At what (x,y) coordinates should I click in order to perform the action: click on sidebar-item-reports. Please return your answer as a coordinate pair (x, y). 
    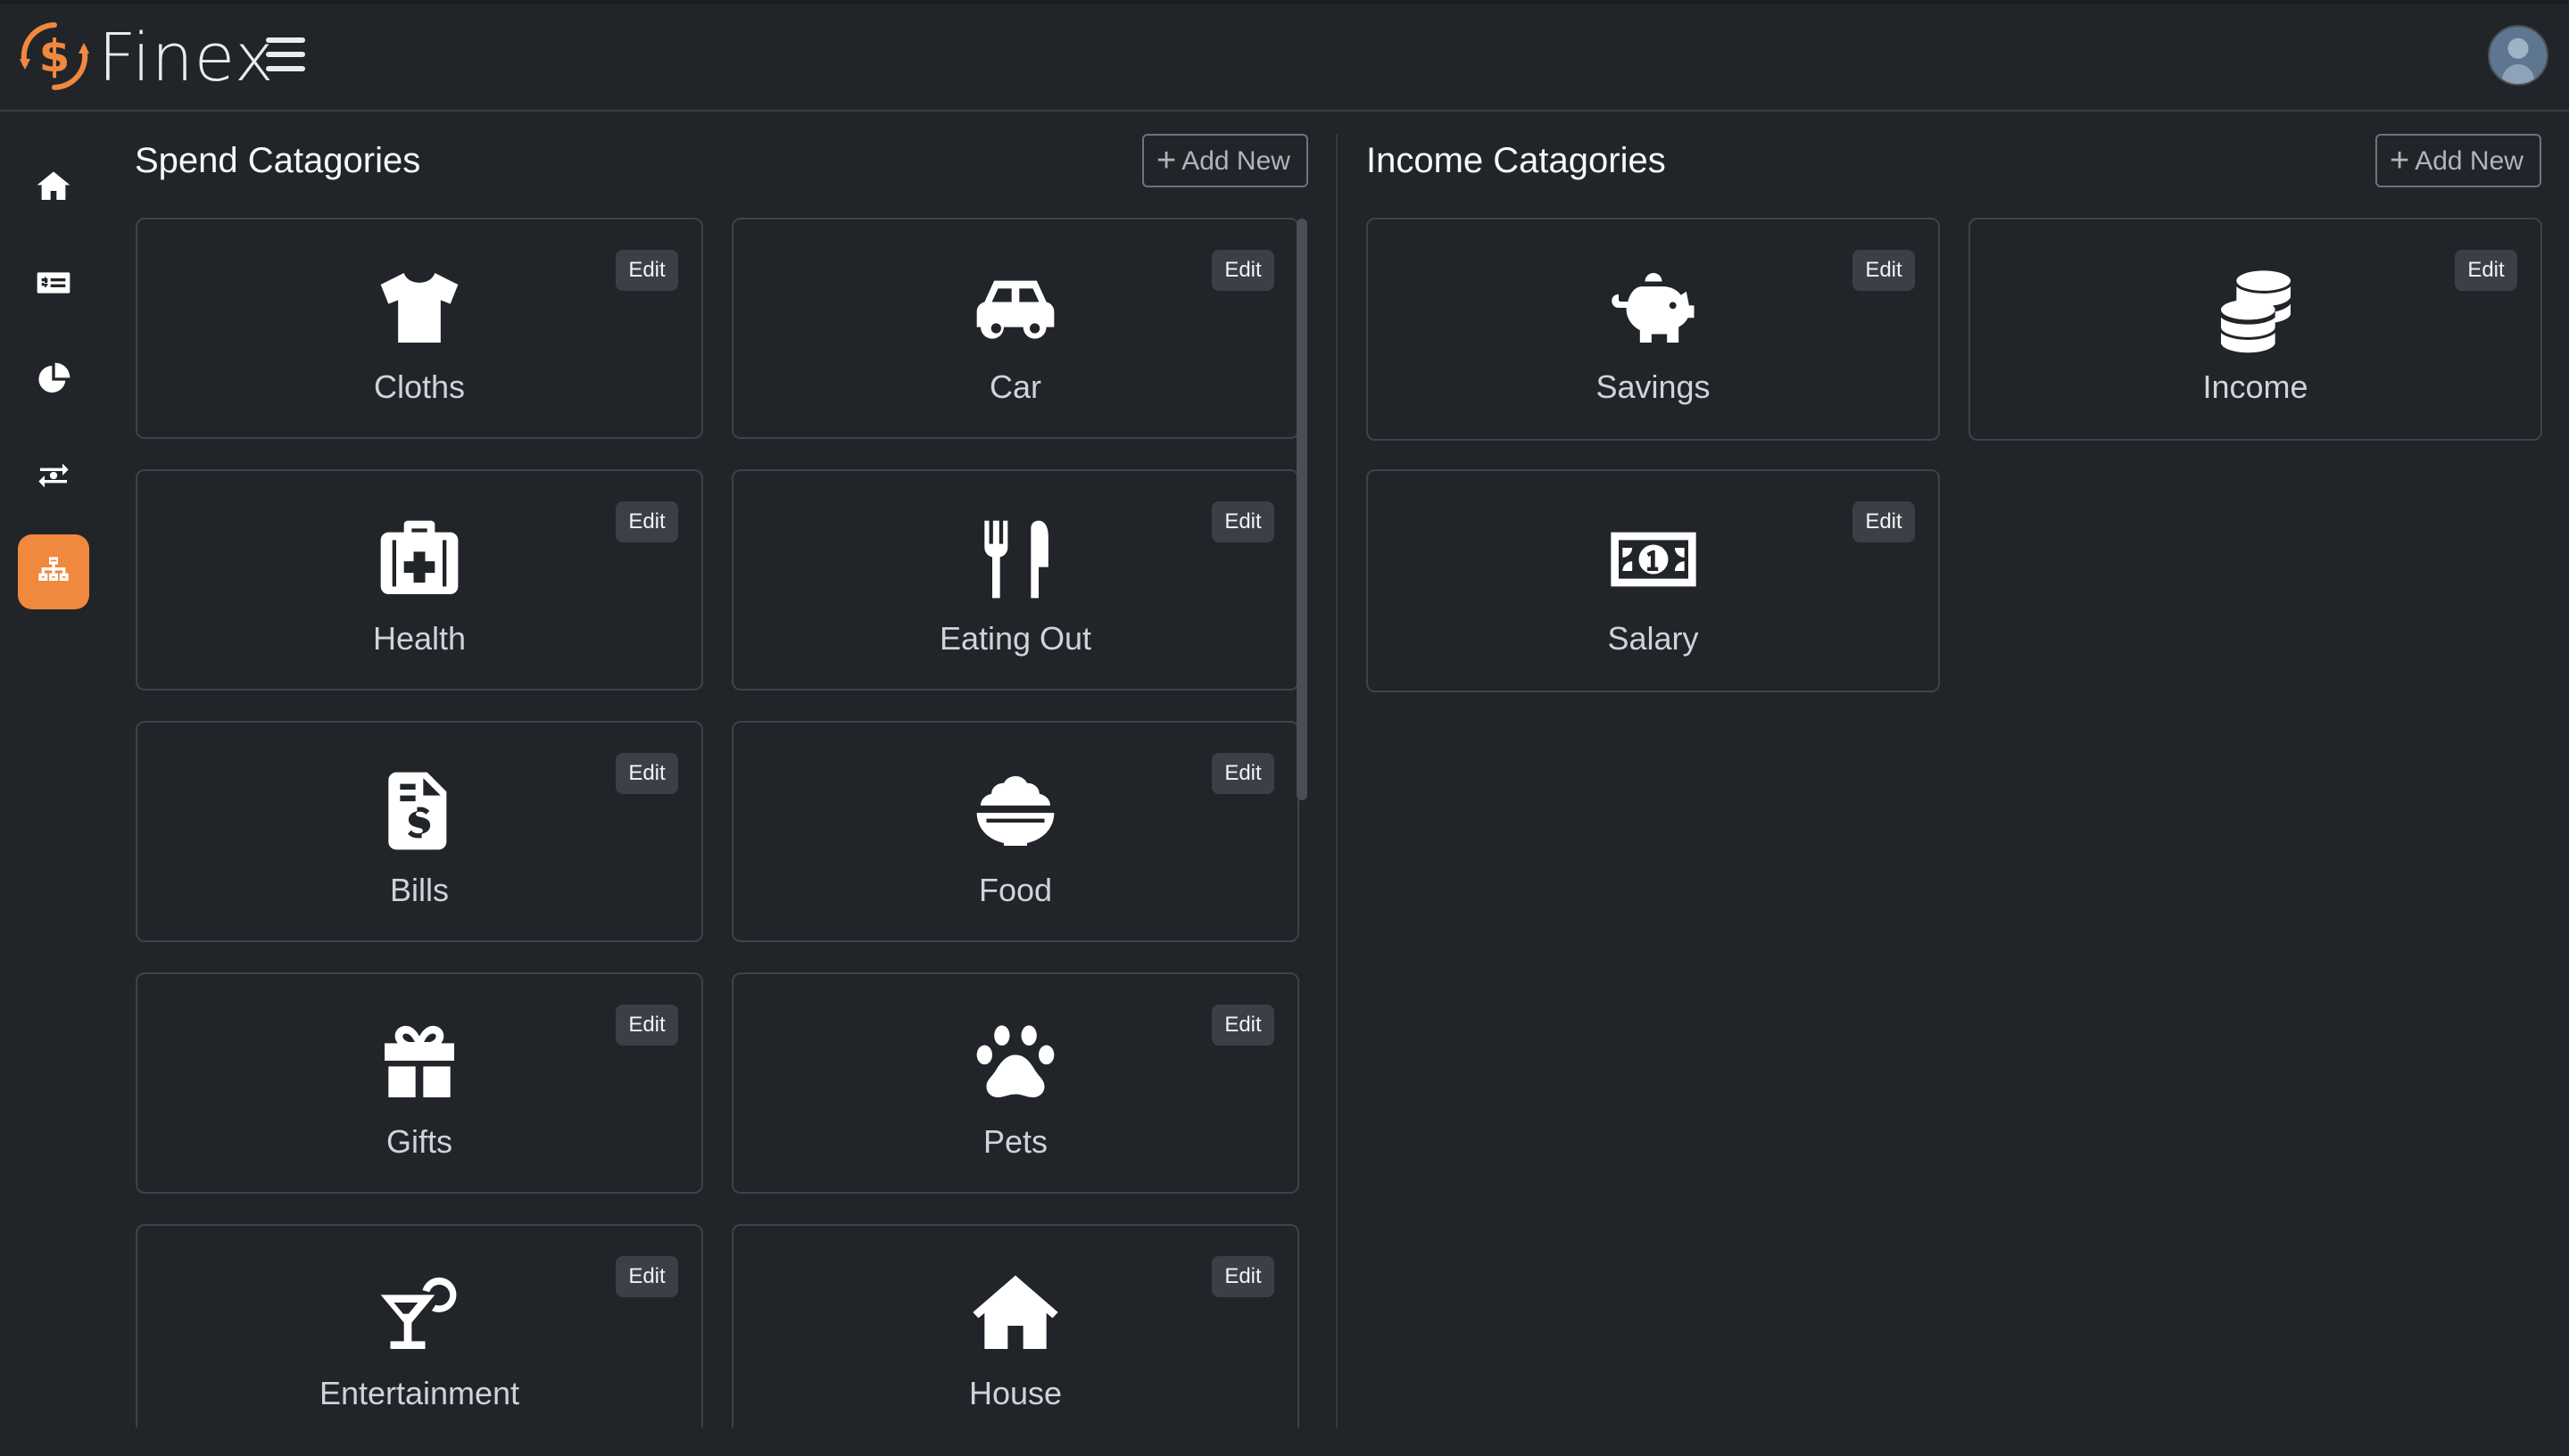
    Looking at the image, I should click on (54, 380).